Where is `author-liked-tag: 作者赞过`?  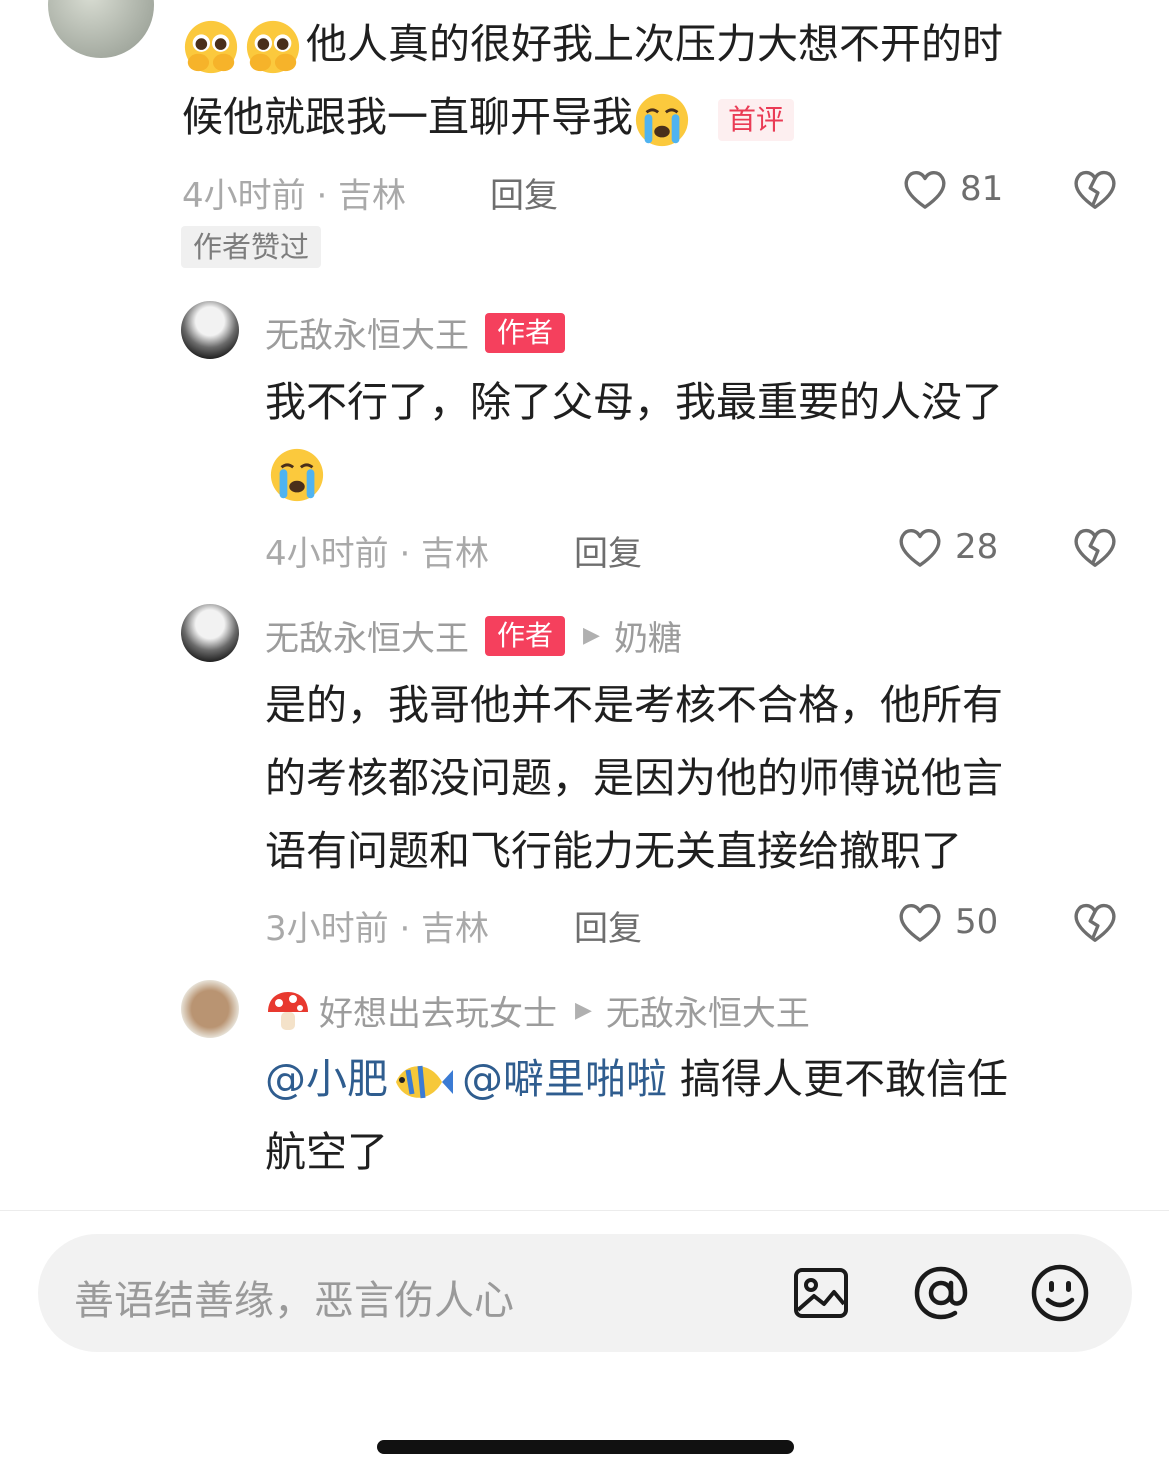
author-liked-tag: 作者赞过 is located at coordinates (251, 247).